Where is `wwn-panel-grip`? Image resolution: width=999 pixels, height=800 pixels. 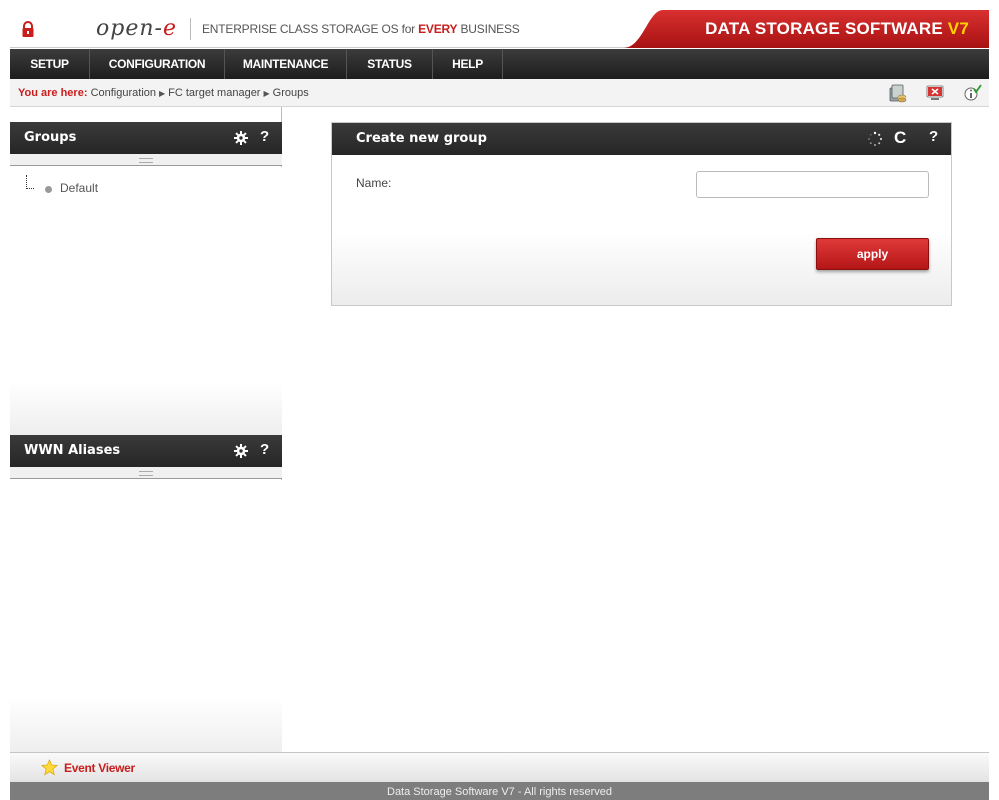
wwn-panel-grip is located at coordinates (146, 473).